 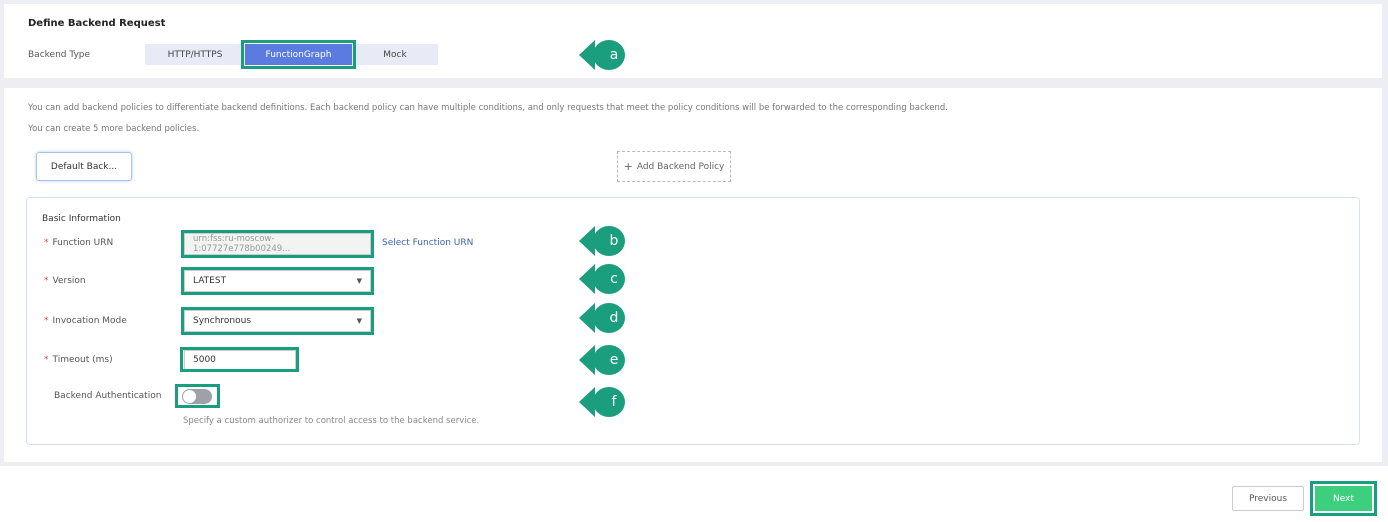 What do you see at coordinates (277, 244) in the screenshot?
I see `highlight-b` at bounding box center [277, 244].